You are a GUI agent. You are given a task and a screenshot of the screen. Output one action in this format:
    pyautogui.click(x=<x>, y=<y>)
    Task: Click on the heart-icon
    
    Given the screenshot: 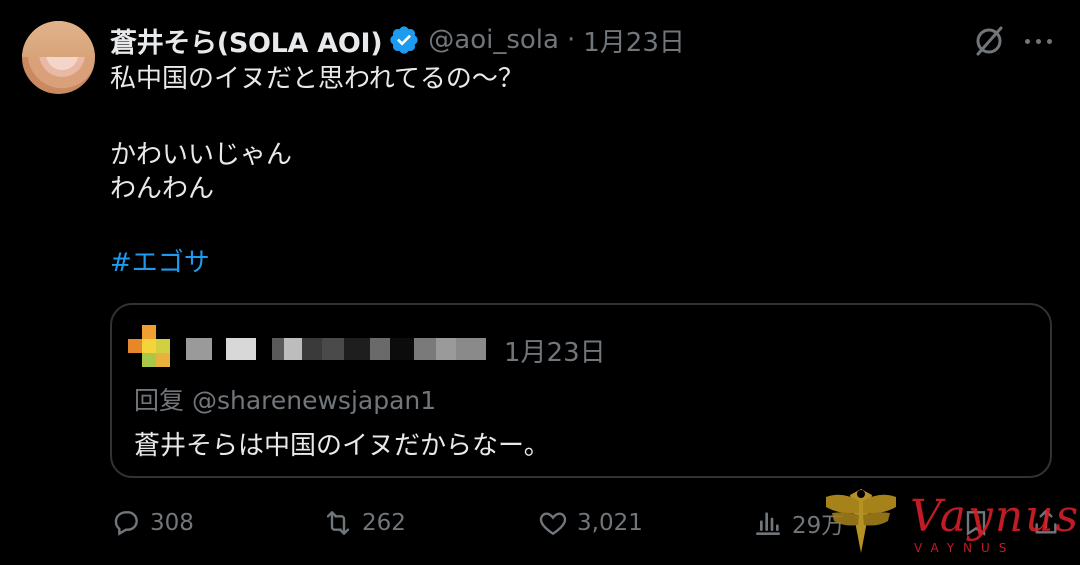 What is the action you would take?
    pyautogui.click(x=553, y=524)
    